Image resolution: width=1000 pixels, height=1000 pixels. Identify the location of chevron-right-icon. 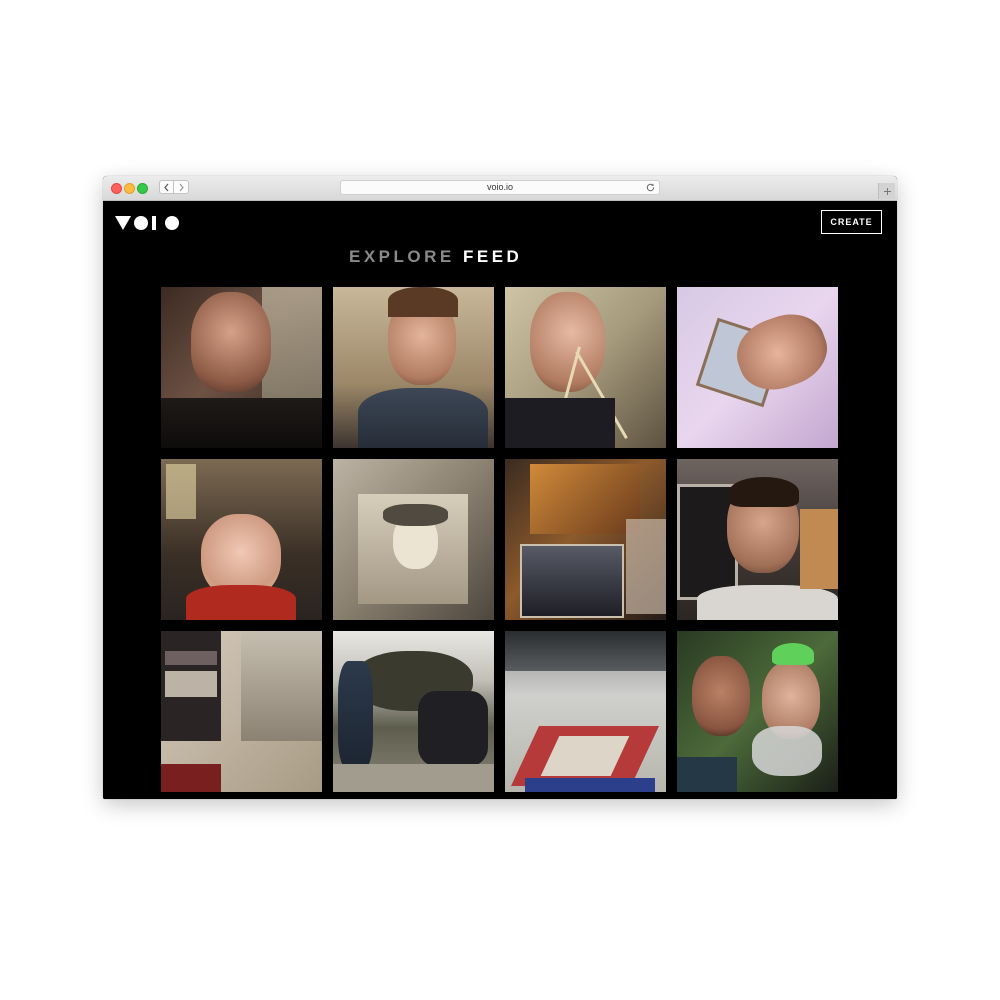
(181, 187).